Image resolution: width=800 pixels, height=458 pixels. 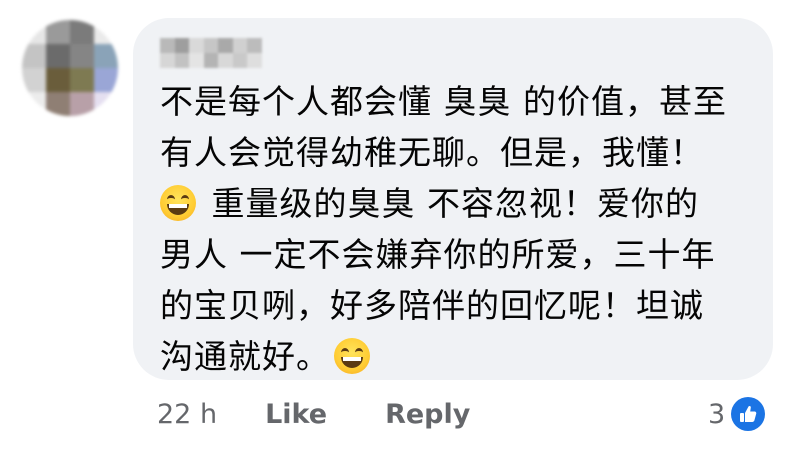 I want to click on author-name-redacted, so click(x=211, y=53).